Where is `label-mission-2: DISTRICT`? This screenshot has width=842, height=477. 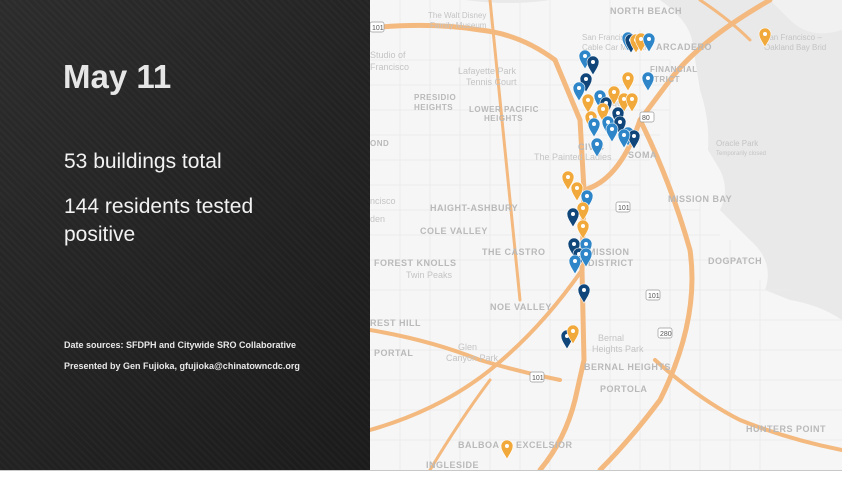 label-mission-2: DISTRICT is located at coordinates (611, 263).